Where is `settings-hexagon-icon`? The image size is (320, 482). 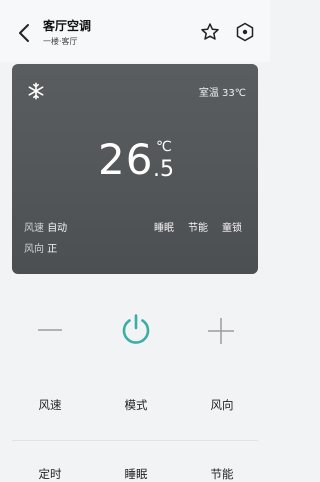
settings-hexagon-icon is located at coordinates (245, 32).